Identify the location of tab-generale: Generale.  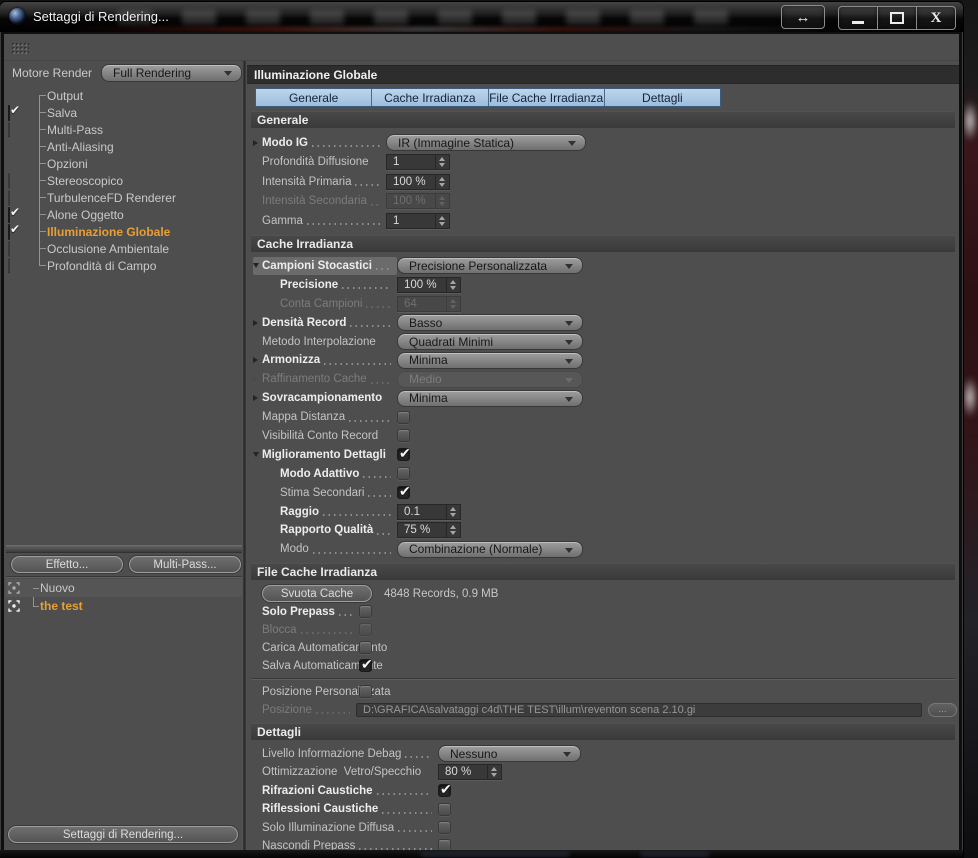
(314, 97).